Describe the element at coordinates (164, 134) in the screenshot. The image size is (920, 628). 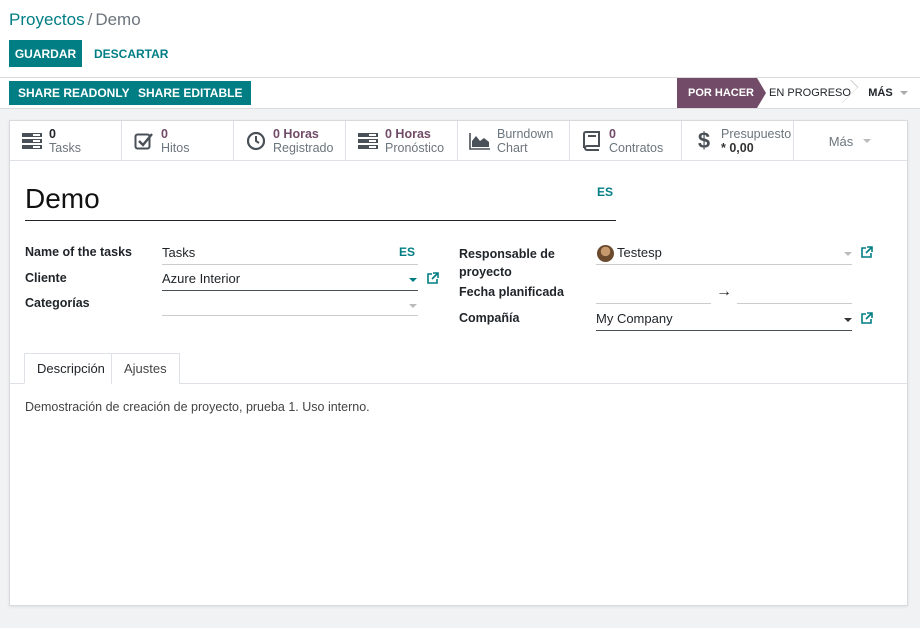
I see `milestones-count: 0` at that location.